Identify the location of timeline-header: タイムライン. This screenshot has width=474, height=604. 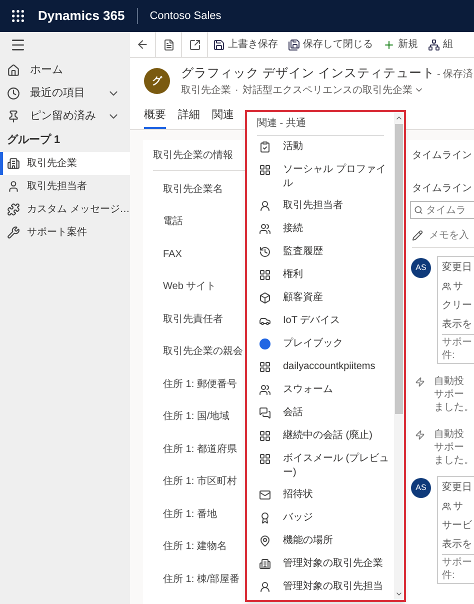
(442, 156).